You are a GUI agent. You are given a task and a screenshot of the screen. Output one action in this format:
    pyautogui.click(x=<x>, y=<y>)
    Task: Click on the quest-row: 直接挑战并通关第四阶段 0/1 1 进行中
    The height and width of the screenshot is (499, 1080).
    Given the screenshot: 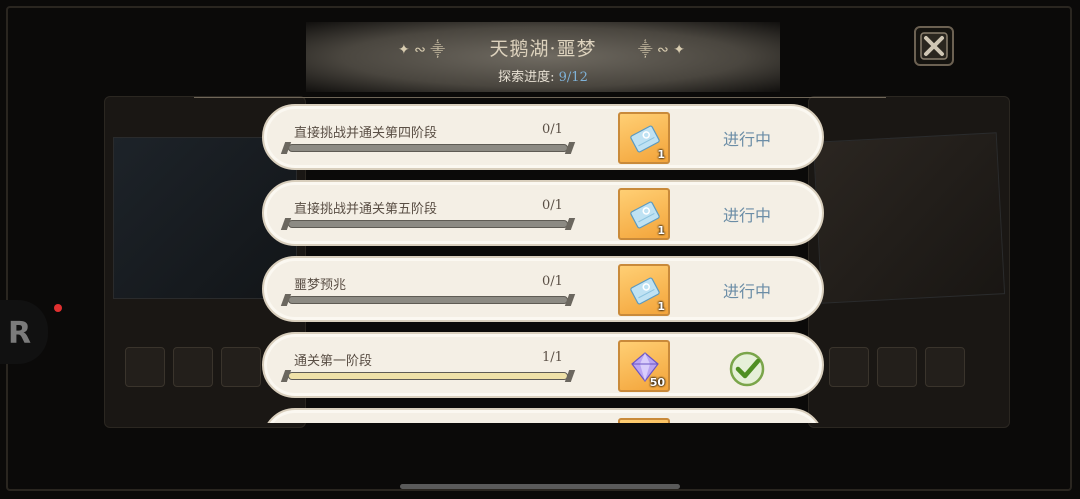 What is the action you would take?
    pyautogui.click(x=543, y=137)
    